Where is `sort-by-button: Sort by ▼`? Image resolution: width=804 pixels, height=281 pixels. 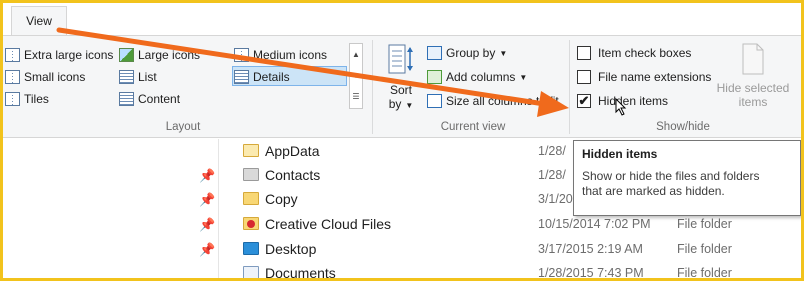 sort-by-button: Sort by ▼ is located at coordinates (401, 80).